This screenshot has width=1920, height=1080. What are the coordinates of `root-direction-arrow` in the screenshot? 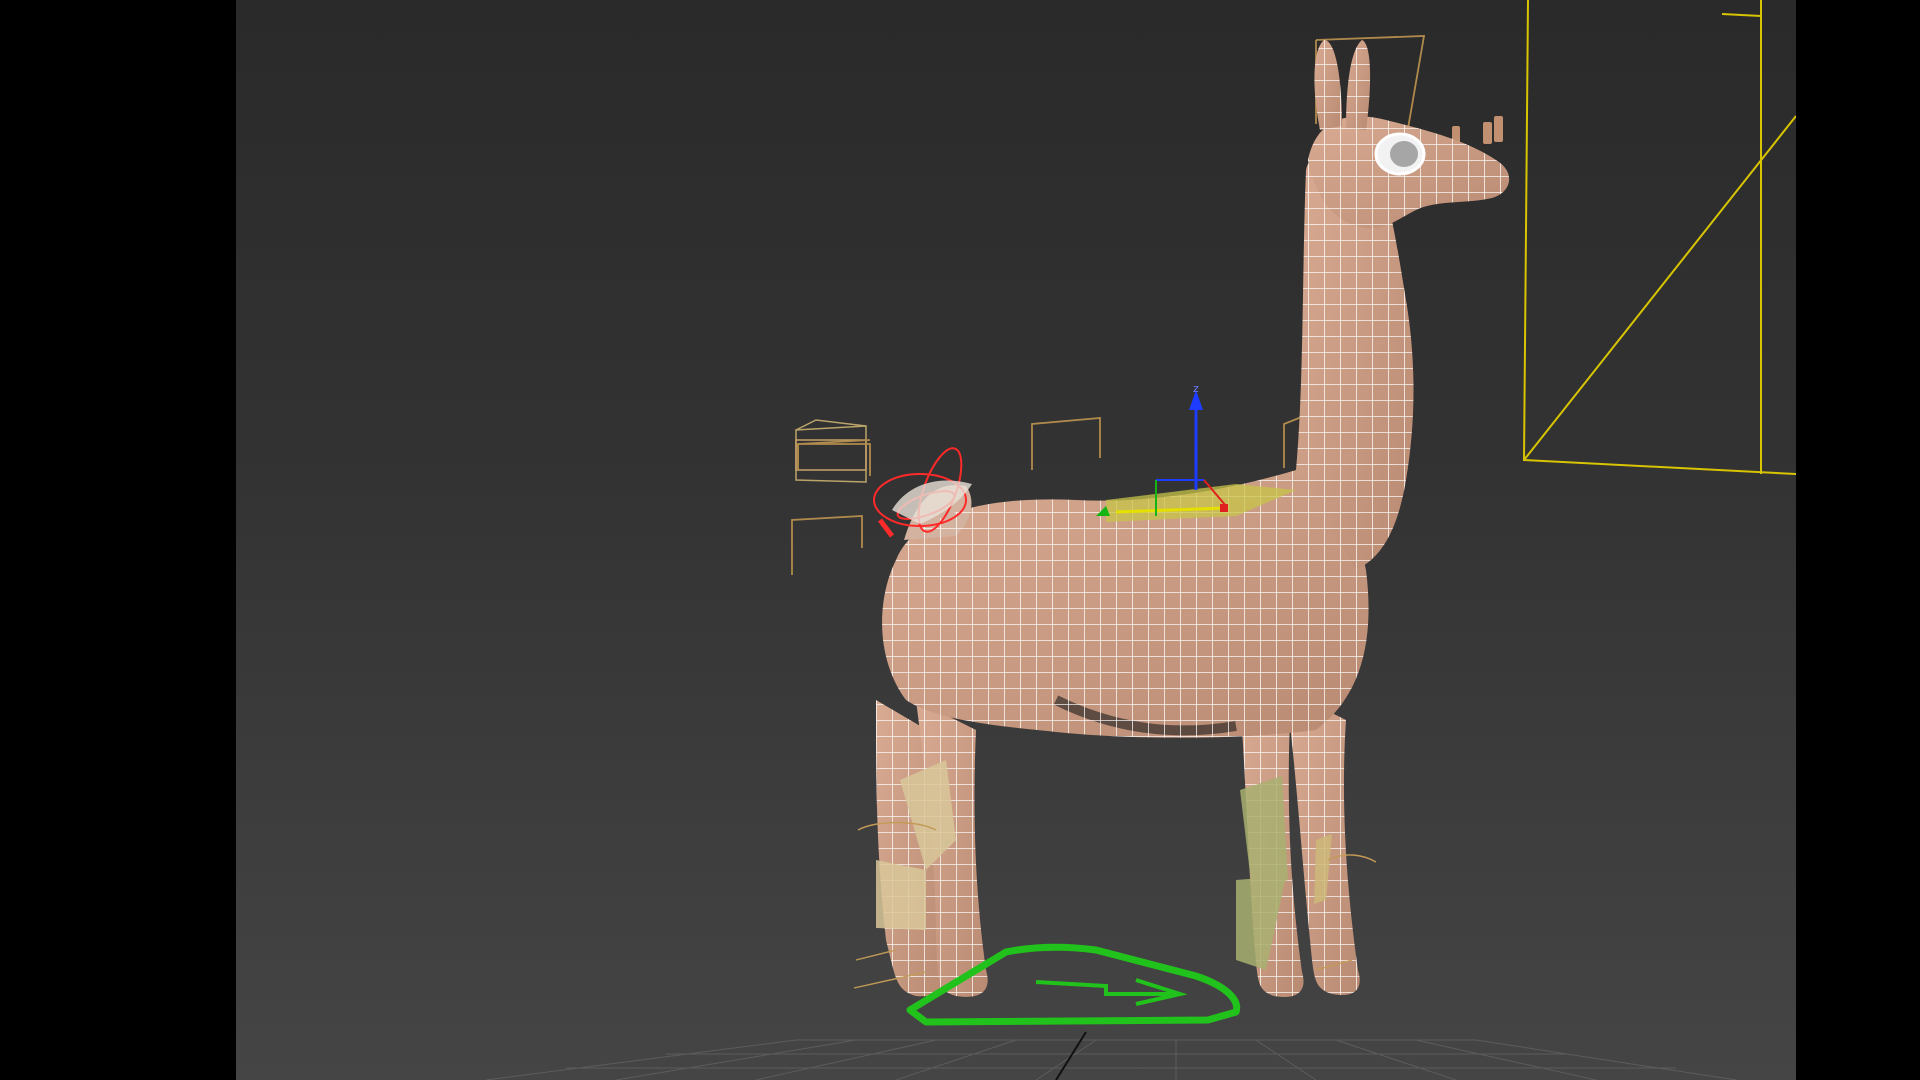 It's located at (1111, 992).